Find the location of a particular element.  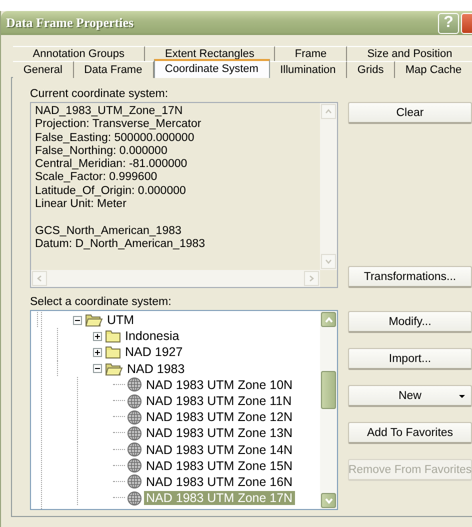

tree-item: NAD 1927 is located at coordinates (154, 352).